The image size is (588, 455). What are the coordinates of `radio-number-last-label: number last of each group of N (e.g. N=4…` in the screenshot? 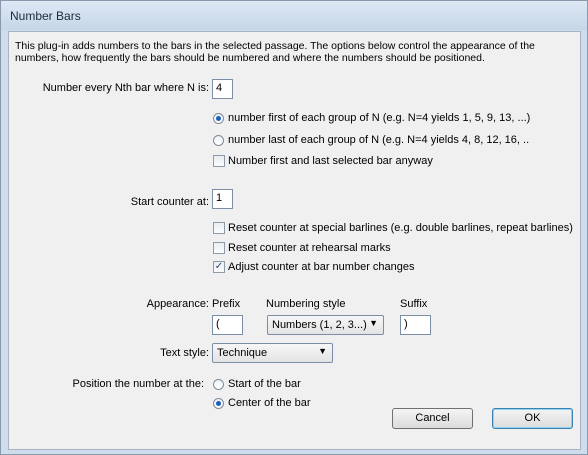 It's located at (379, 140).